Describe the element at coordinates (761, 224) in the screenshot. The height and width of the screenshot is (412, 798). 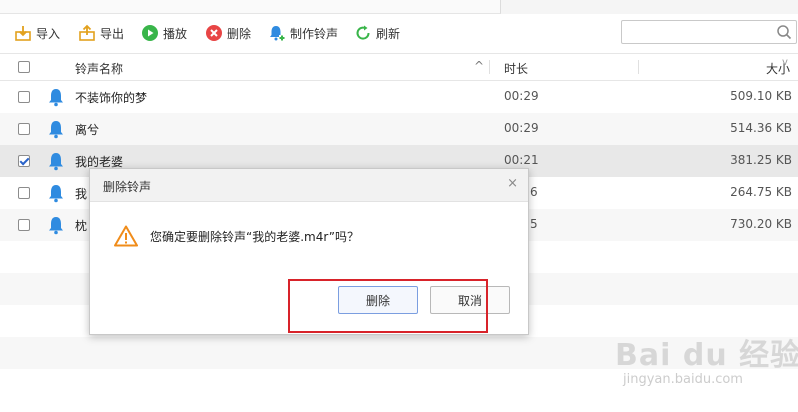
I see `ringtone-size: 730.20 KB` at that location.